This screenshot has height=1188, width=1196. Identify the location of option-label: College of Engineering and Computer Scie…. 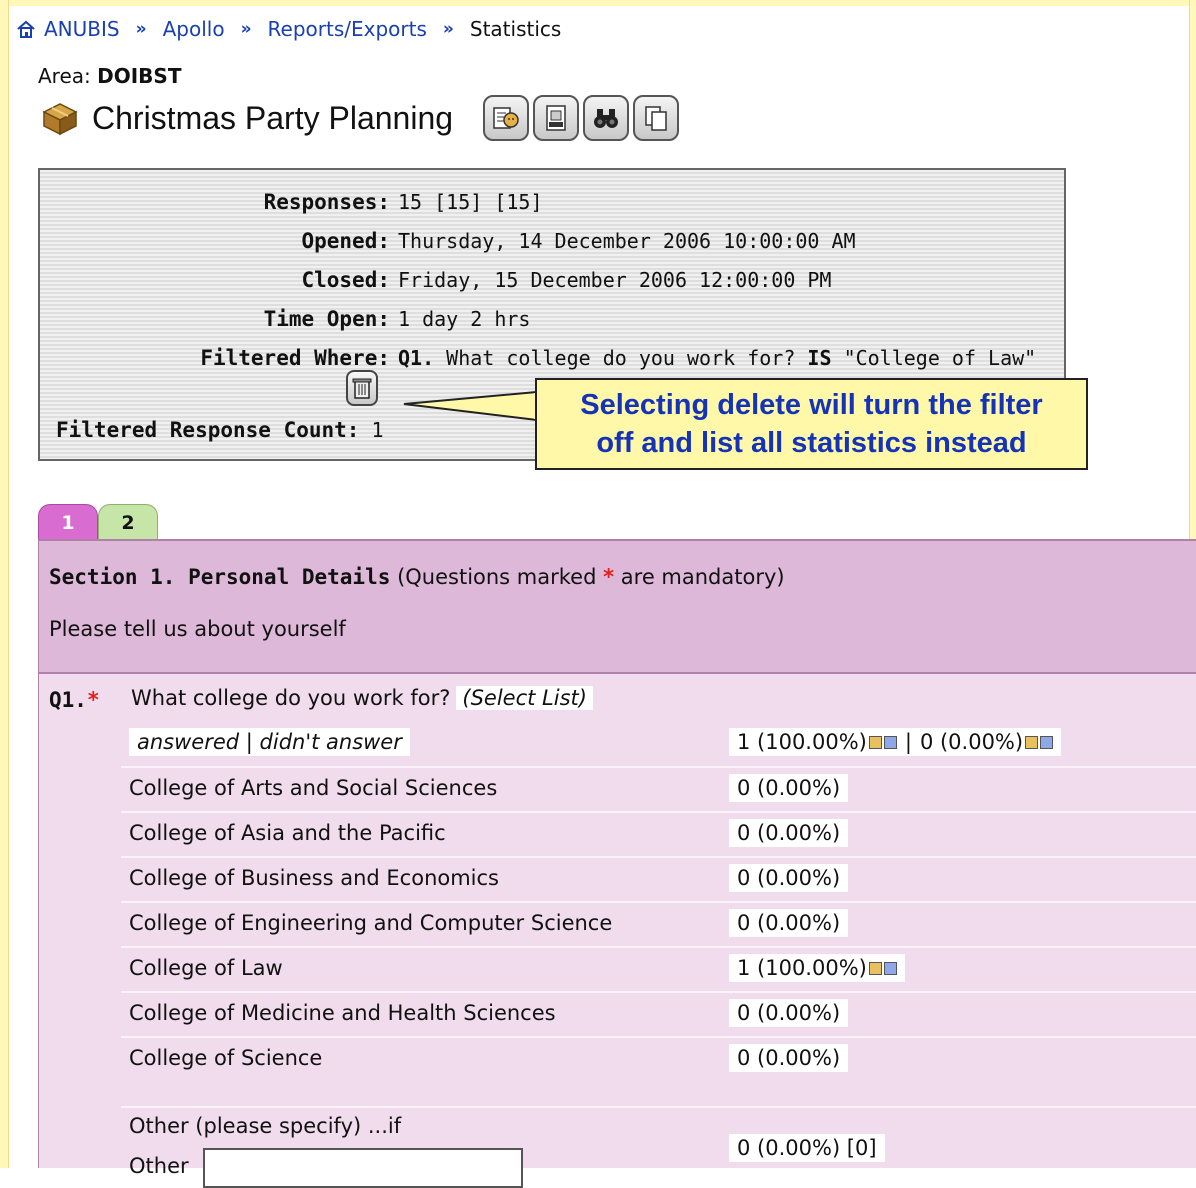
(371, 923).